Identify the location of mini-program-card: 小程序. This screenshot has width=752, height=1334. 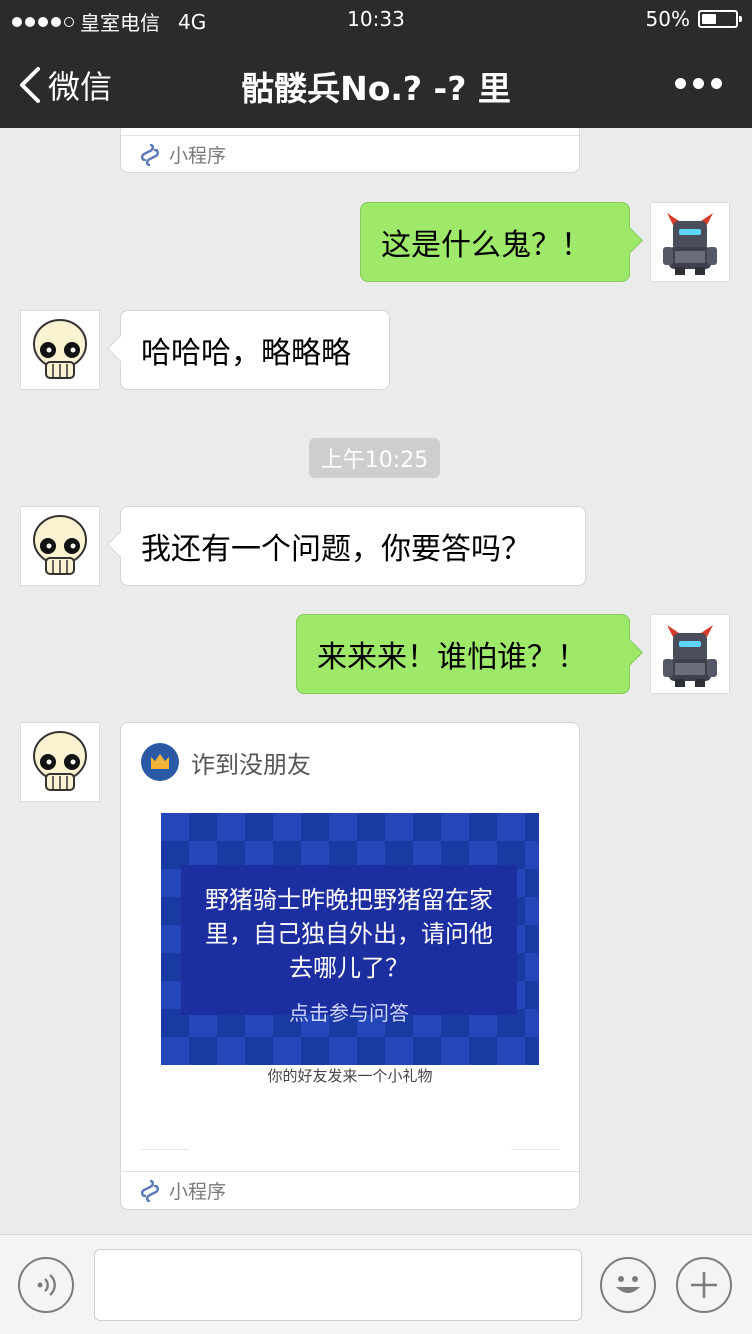
(350, 150).